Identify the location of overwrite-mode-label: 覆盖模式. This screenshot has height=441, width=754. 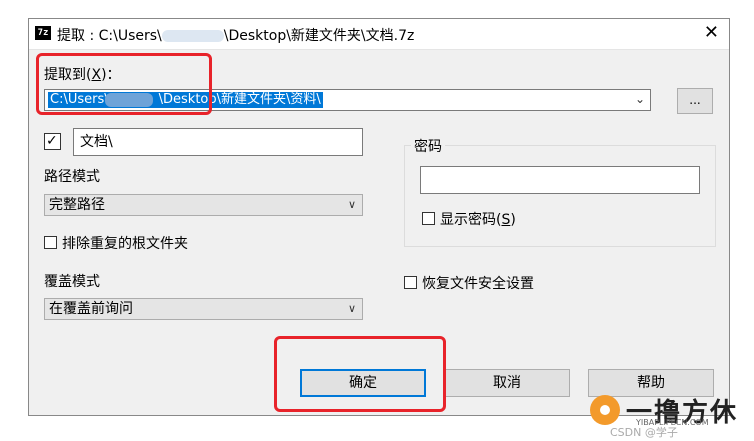
(72, 282).